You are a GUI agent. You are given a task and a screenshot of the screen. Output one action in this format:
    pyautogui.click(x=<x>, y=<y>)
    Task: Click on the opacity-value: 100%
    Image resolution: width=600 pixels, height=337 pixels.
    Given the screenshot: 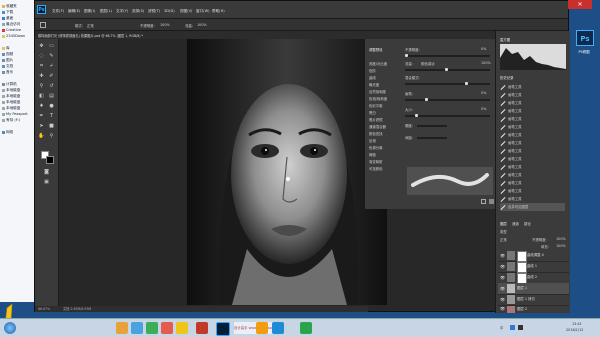 What is the action you would take?
    pyautogui.click(x=165, y=25)
    